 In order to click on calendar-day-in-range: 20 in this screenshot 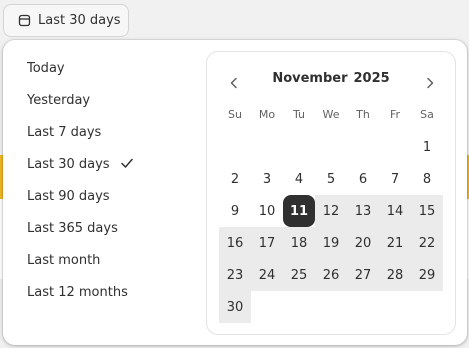, I will do `click(363, 243)`.